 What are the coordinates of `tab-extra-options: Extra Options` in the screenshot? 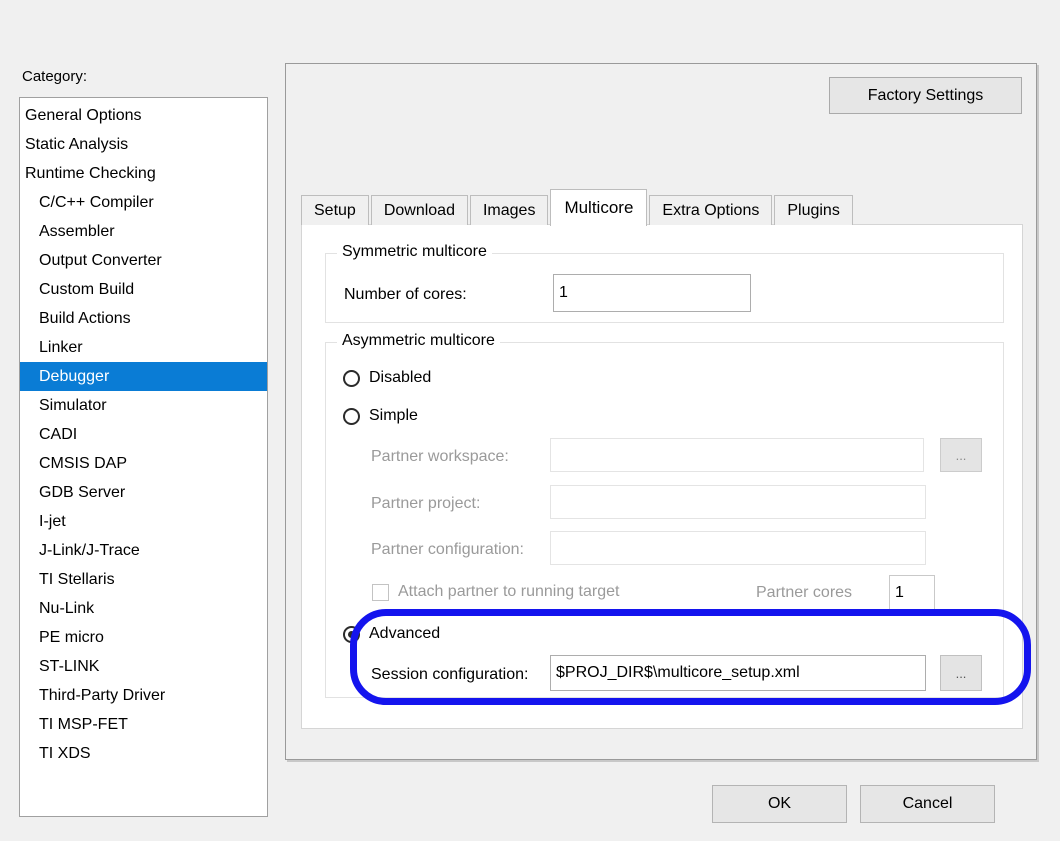 It's located at (711, 210).